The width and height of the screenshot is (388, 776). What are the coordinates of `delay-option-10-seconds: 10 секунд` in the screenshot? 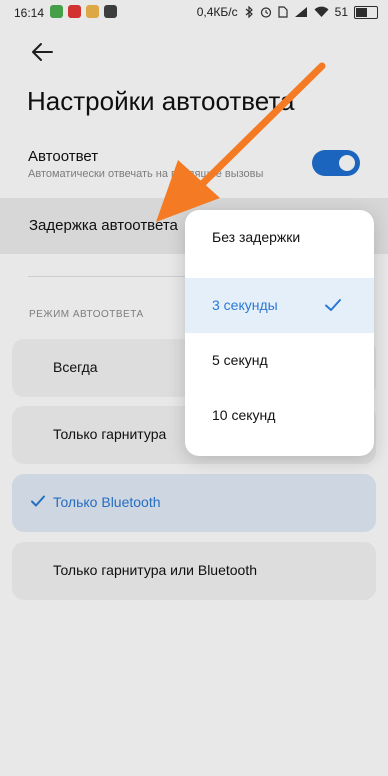 It's located at (279, 415).